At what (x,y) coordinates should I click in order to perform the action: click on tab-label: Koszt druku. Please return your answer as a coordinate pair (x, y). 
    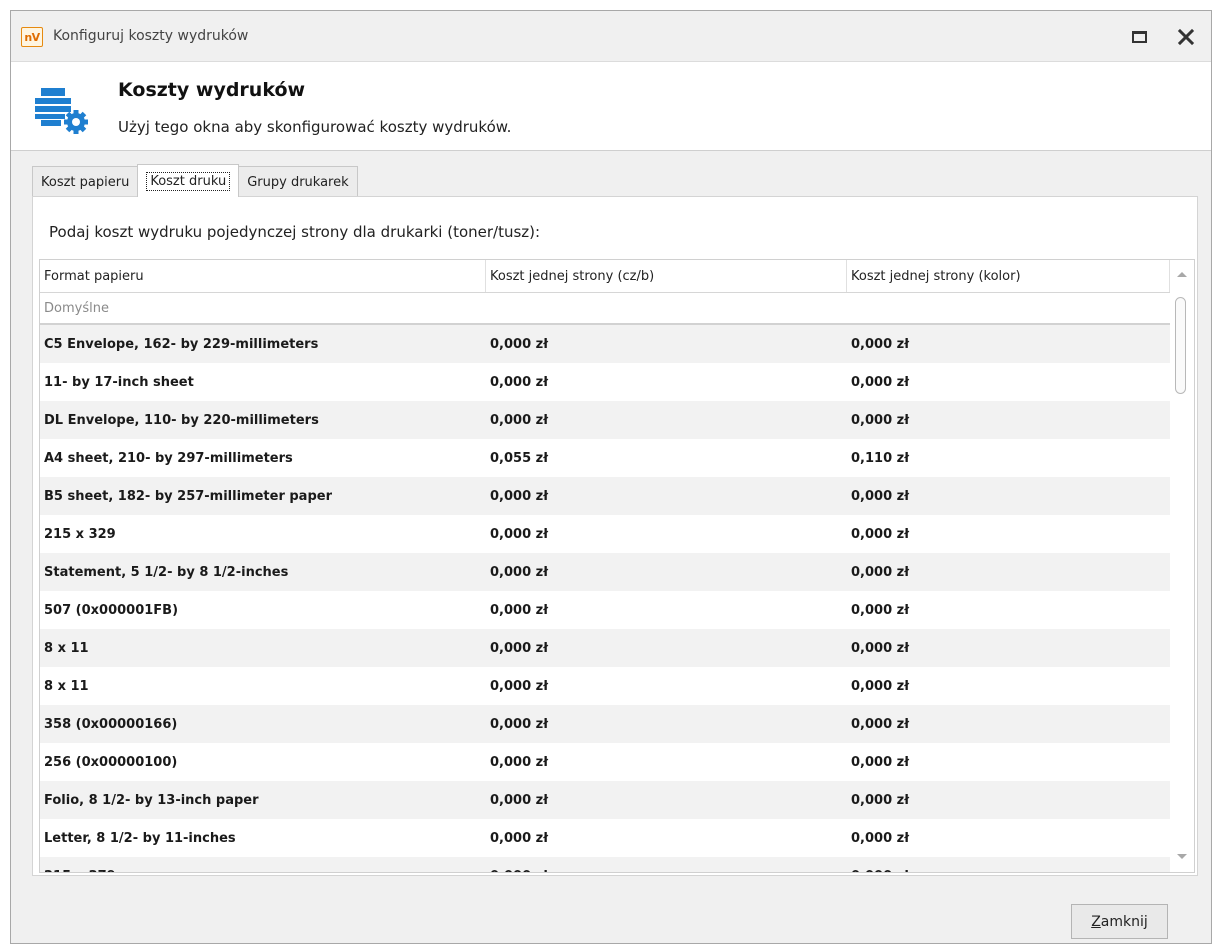
    Looking at the image, I should click on (188, 181).